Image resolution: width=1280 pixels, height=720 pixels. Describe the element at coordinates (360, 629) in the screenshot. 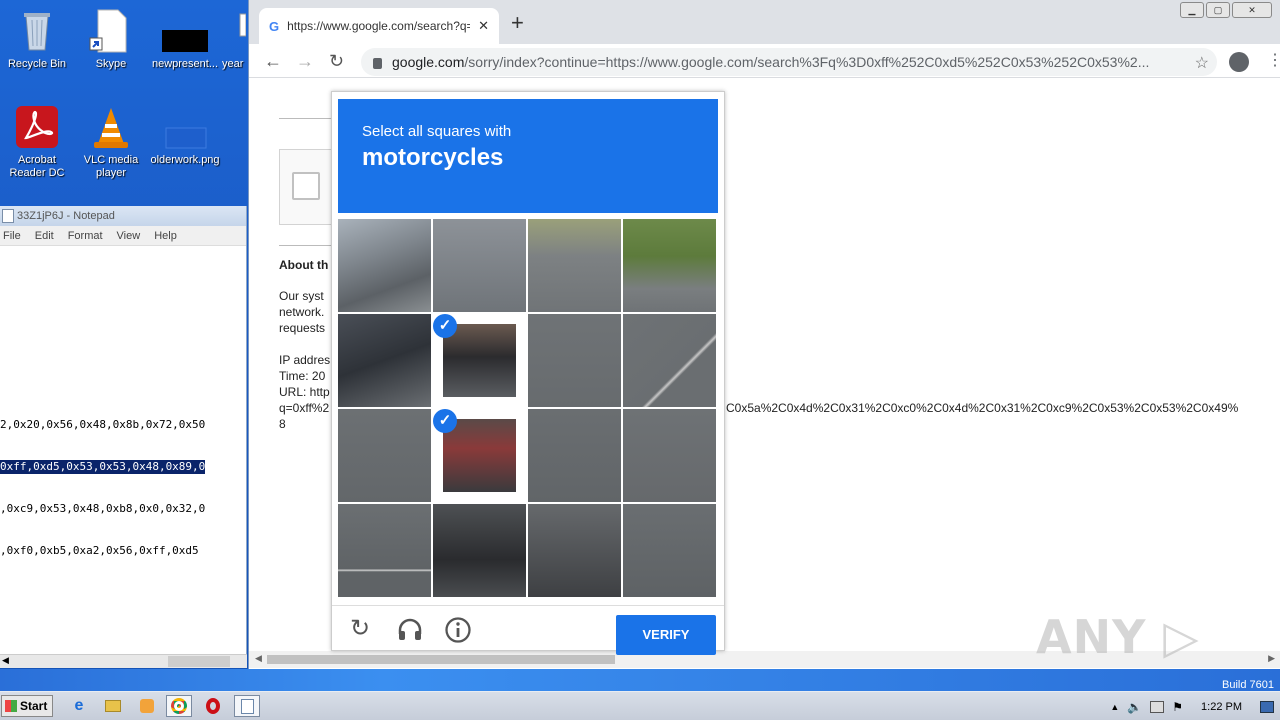

I see `reload-challenge-icon: ↻` at that location.